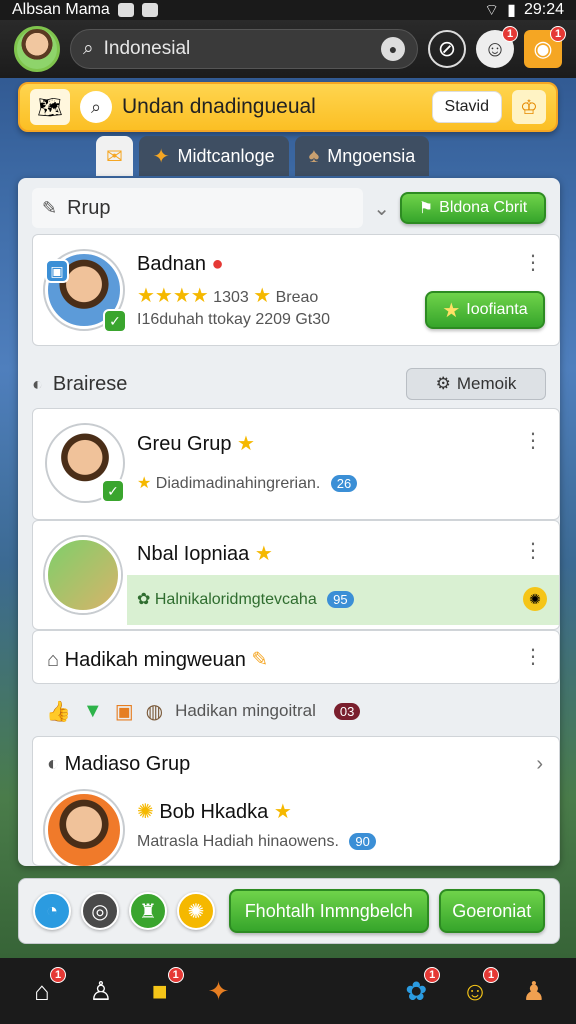 This screenshot has width=576, height=1024. I want to click on app-notification-icon, so click(125, 10).